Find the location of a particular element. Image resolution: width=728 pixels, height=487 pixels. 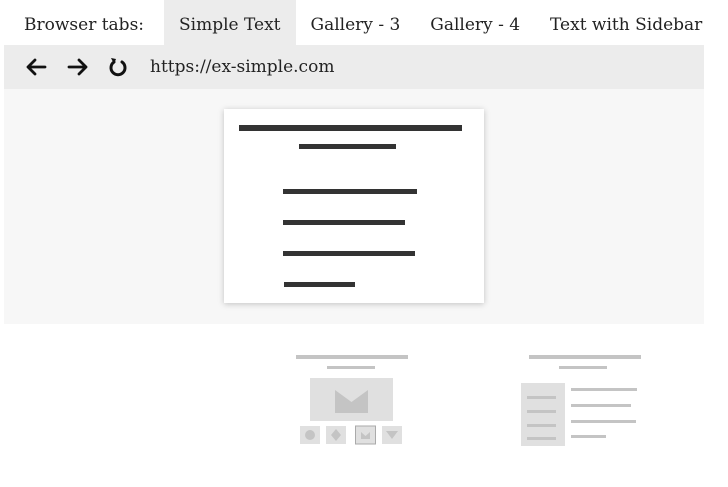

mail-icon is located at coordinates (351, 401).